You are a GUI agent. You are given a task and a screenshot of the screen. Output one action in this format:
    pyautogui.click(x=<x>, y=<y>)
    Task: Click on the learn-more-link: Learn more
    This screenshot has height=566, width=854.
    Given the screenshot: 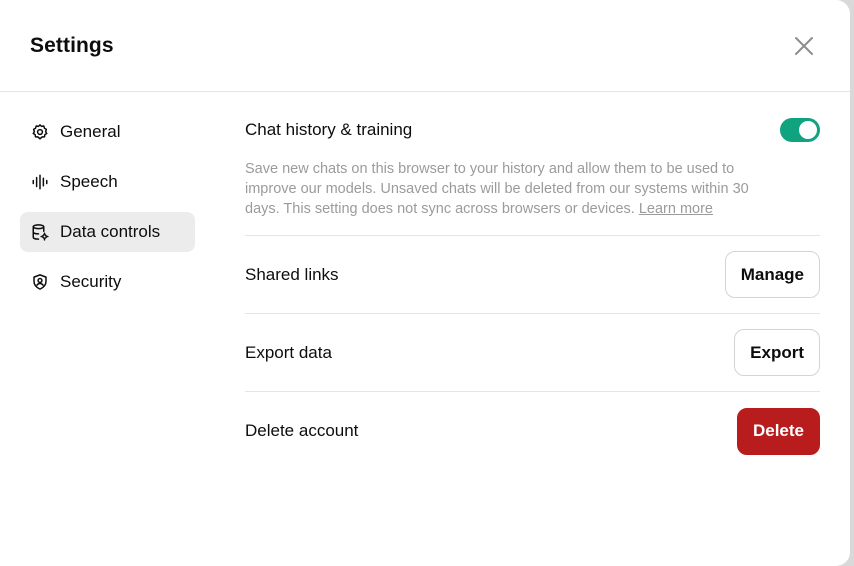 What is the action you would take?
    pyautogui.click(x=676, y=209)
    